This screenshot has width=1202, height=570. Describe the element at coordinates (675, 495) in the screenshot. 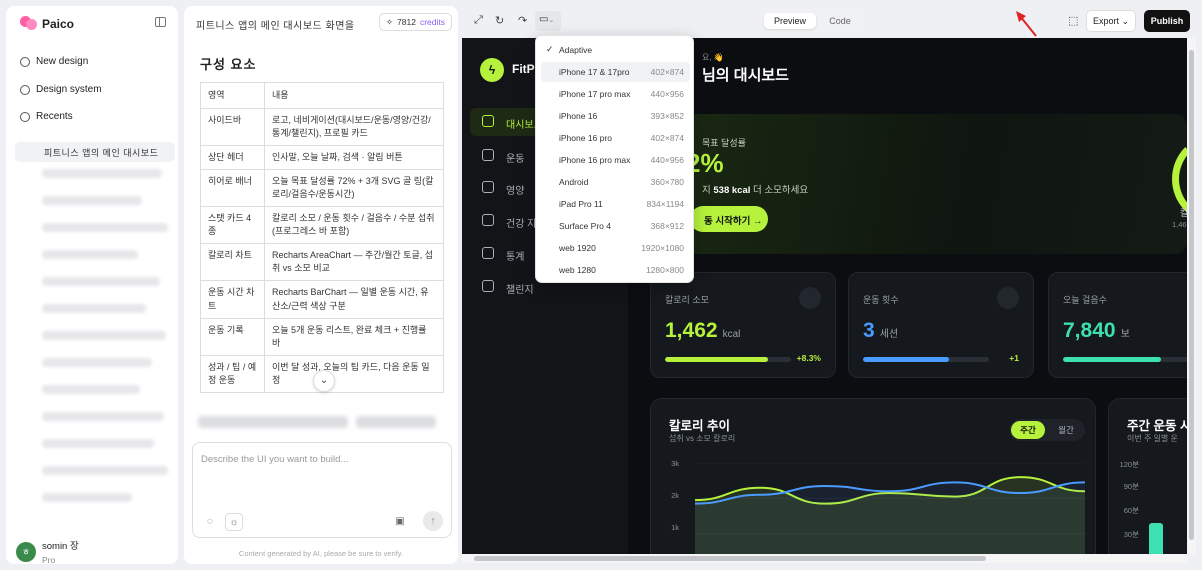

I see `y-tick-label: 2k` at that location.